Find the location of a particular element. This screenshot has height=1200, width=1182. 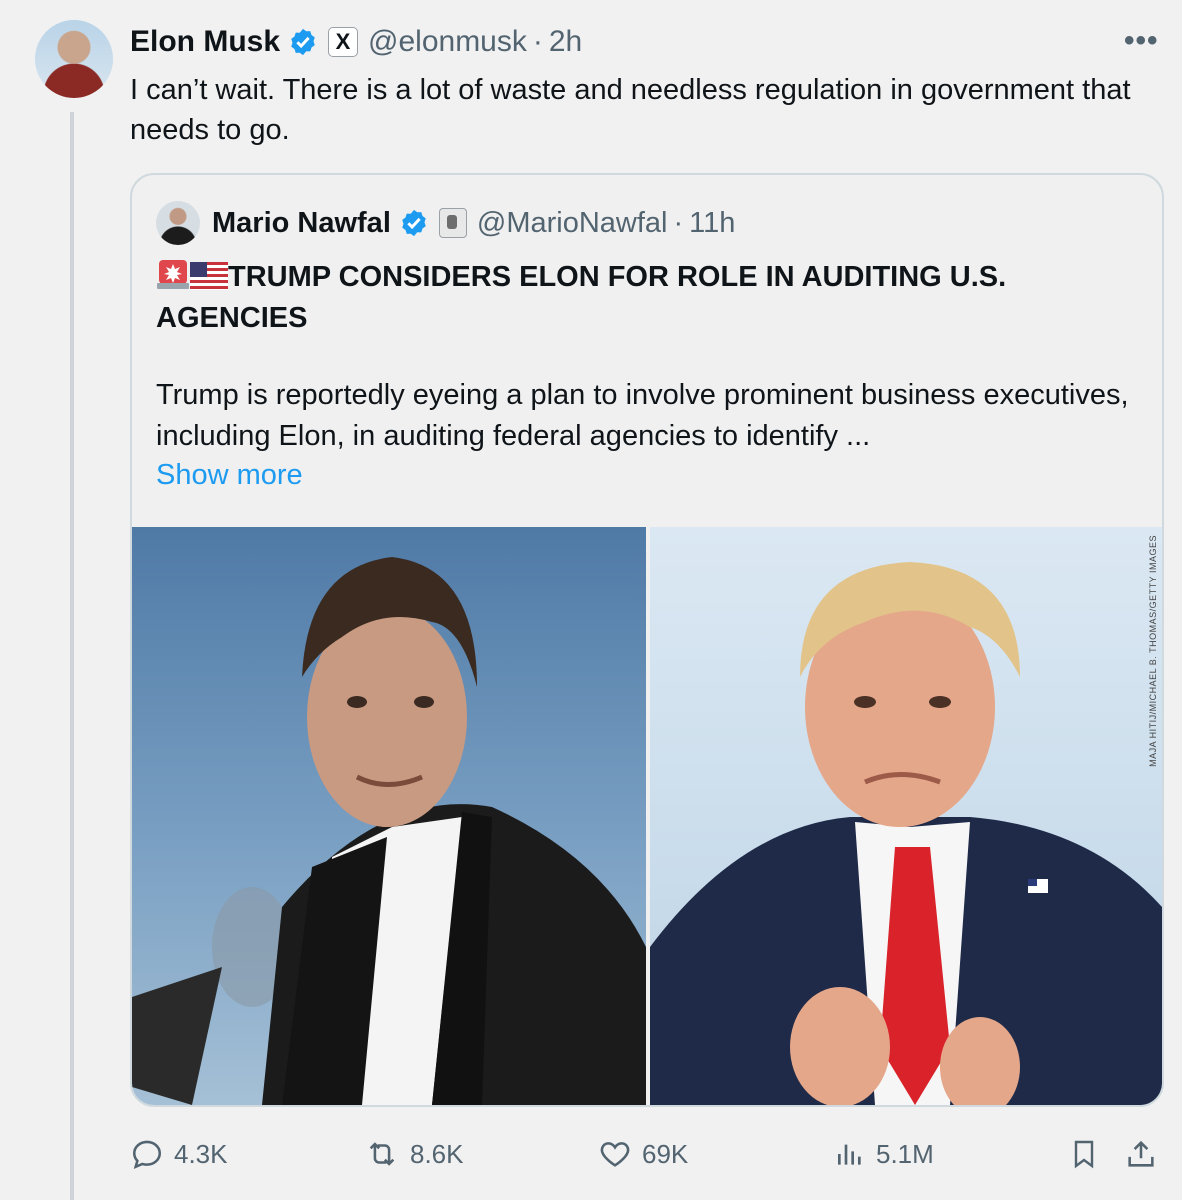

reply-button: 4.3K is located at coordinates (179, 1154).